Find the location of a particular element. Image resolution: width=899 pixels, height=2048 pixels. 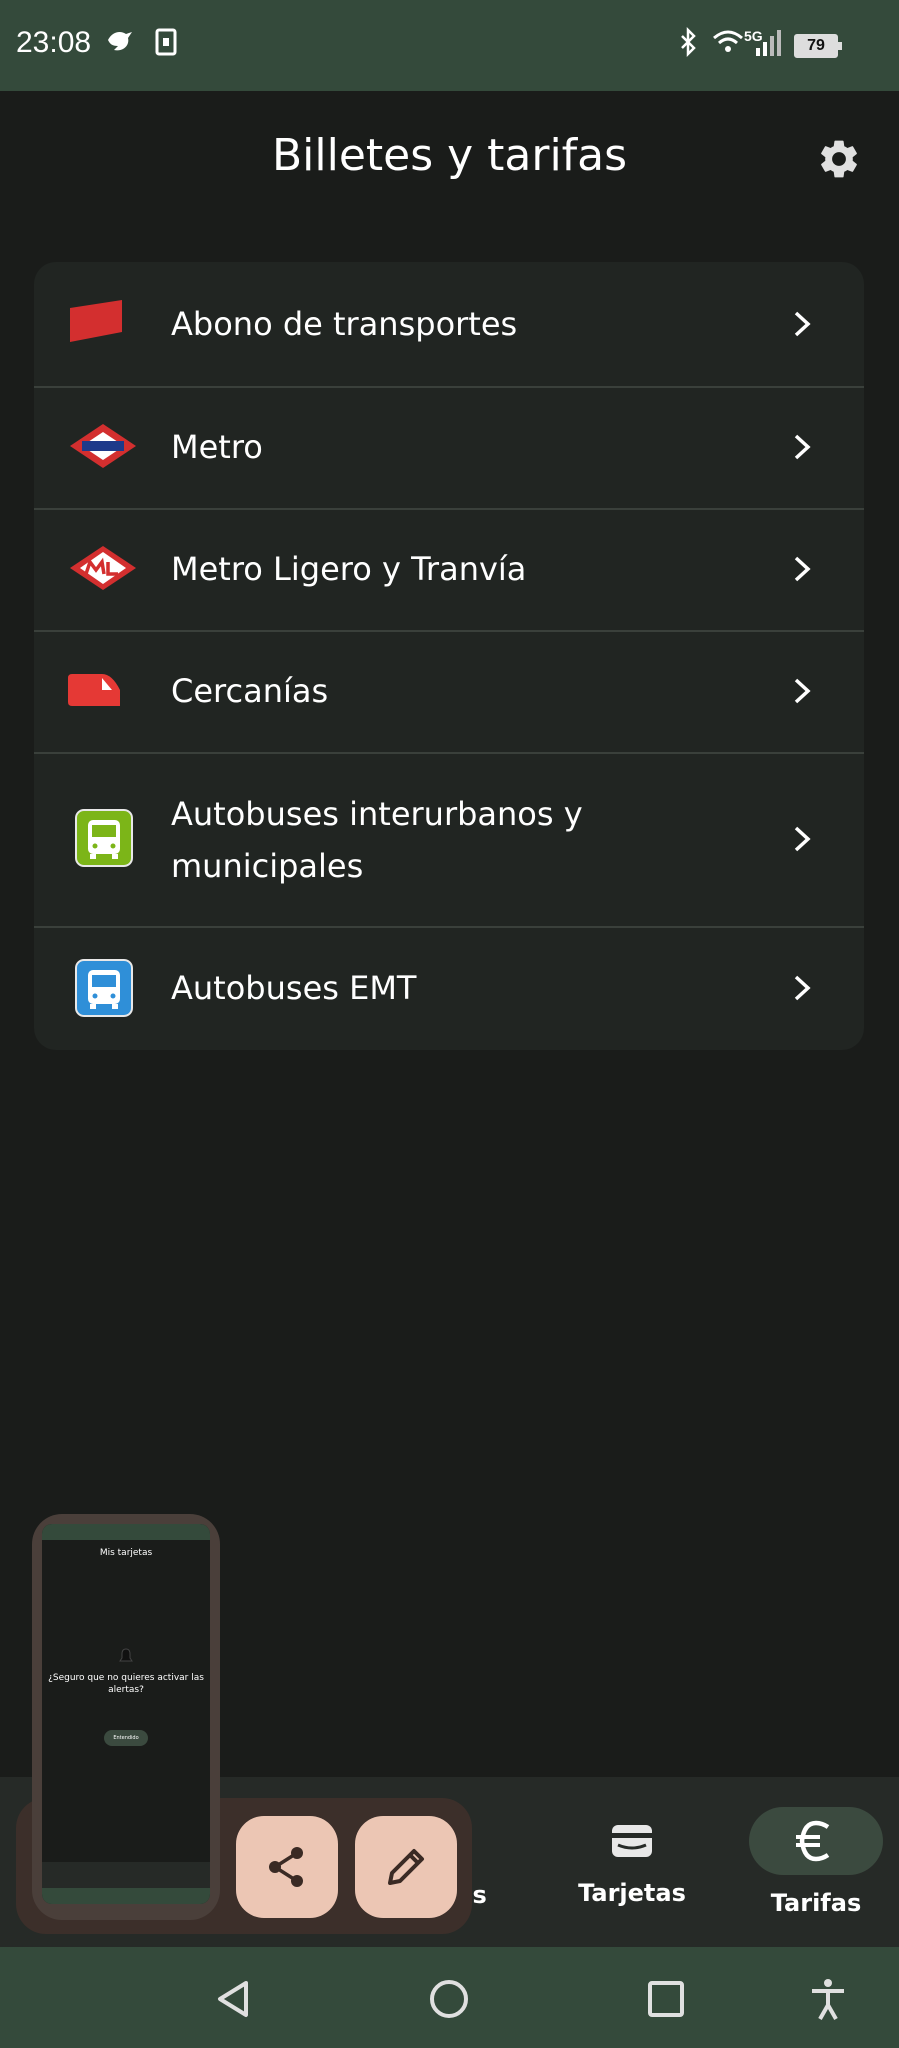

list-item-interurbanos: Autobuses interurbanos y municipales is located at coordinates (449, 840).